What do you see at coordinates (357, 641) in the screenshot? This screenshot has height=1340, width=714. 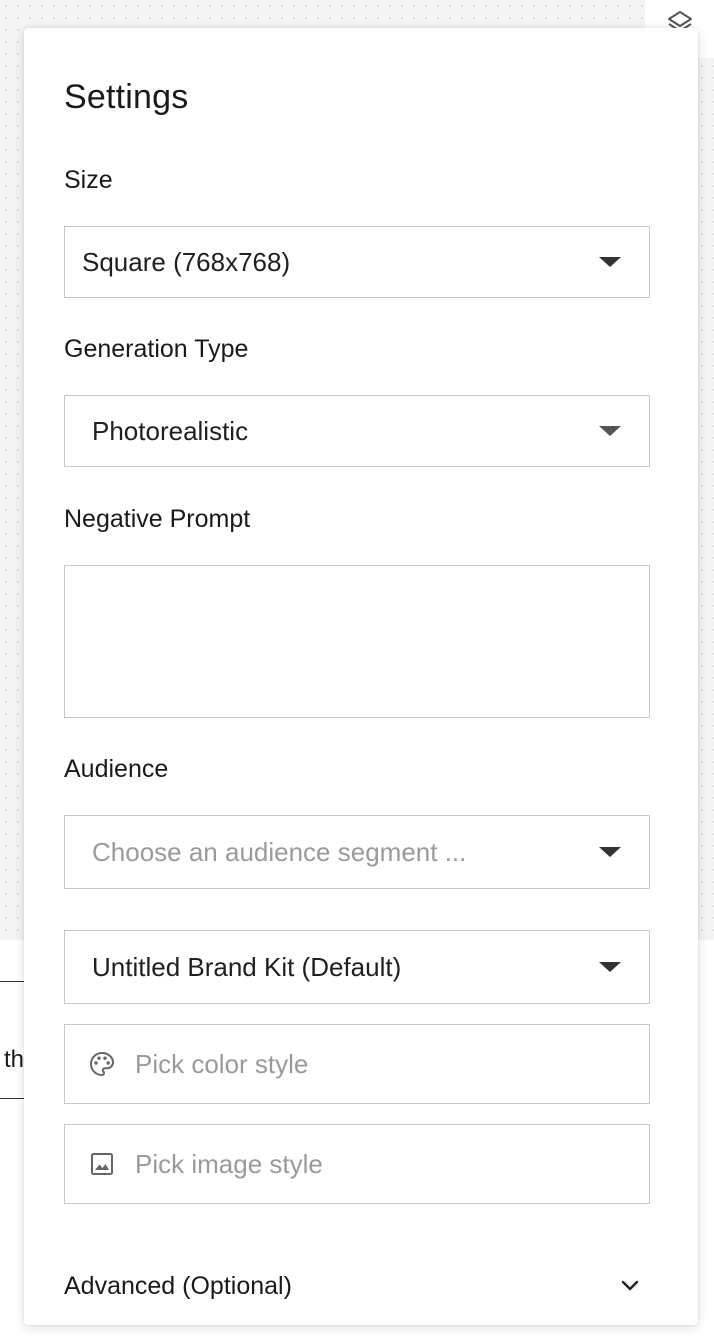 I see `negative-prompt-input` at bounding box center [357, 641].